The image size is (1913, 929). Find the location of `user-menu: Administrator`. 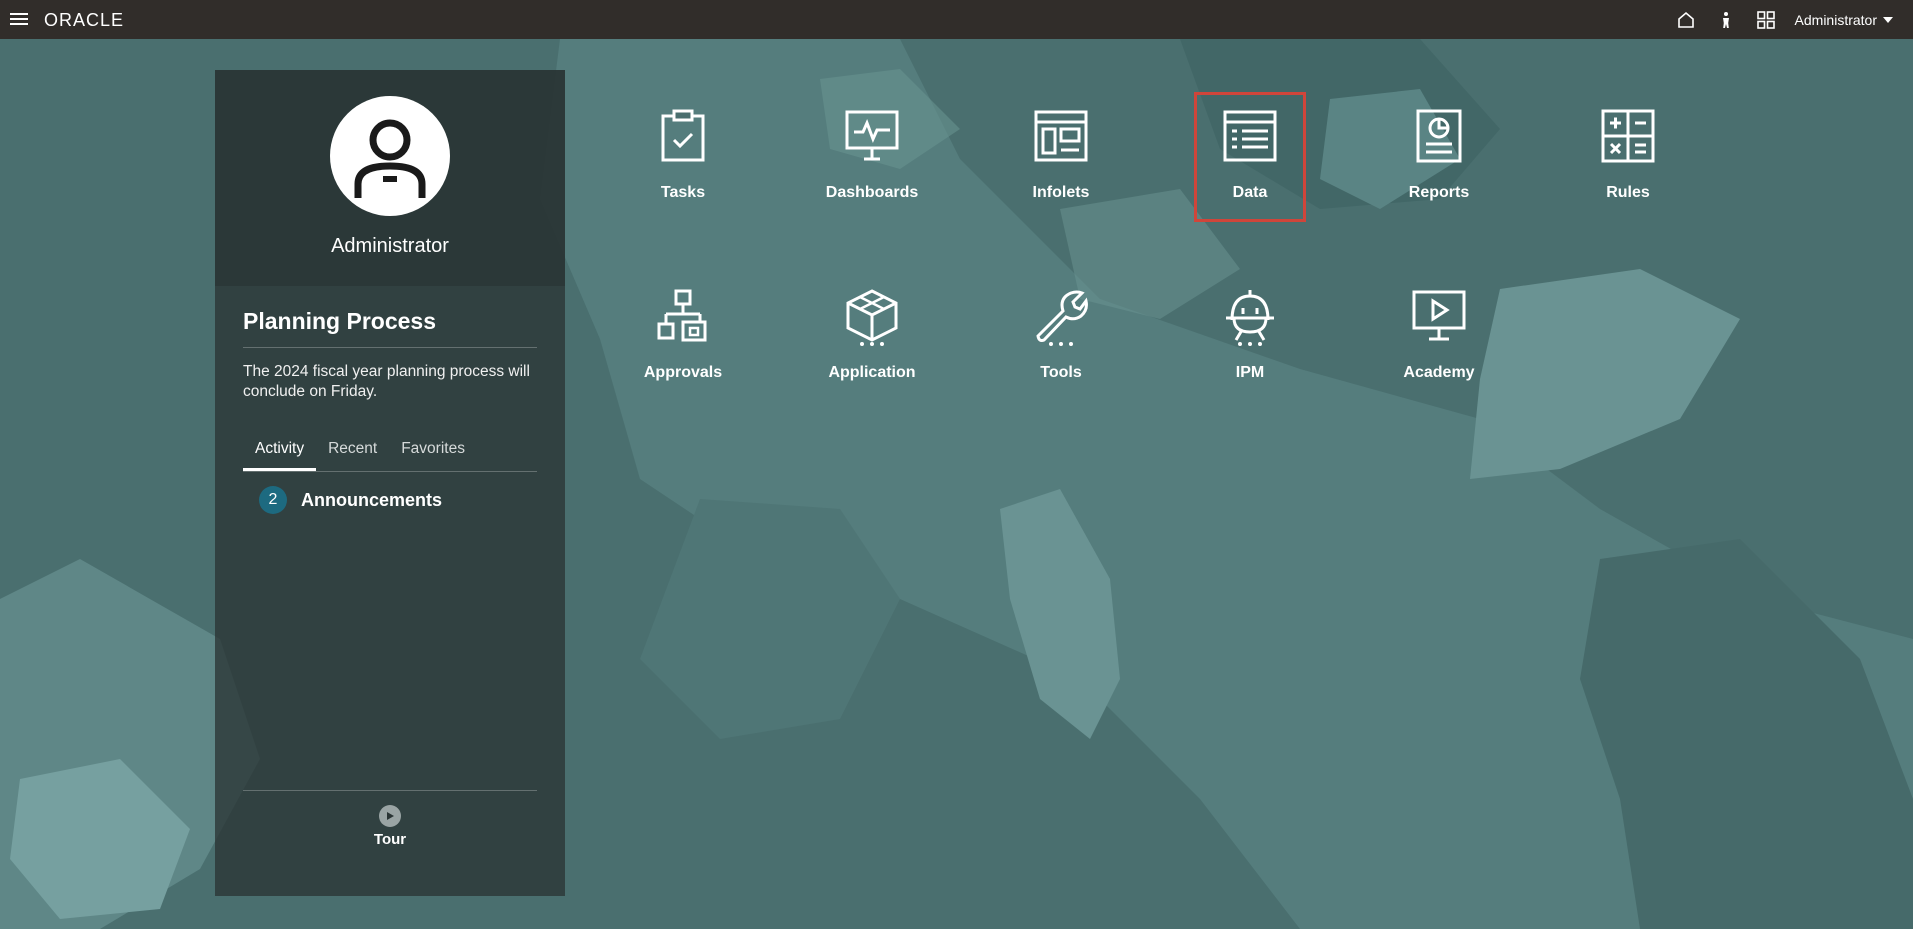

user-menu: Administrator is located at coordinates (1844, 20).